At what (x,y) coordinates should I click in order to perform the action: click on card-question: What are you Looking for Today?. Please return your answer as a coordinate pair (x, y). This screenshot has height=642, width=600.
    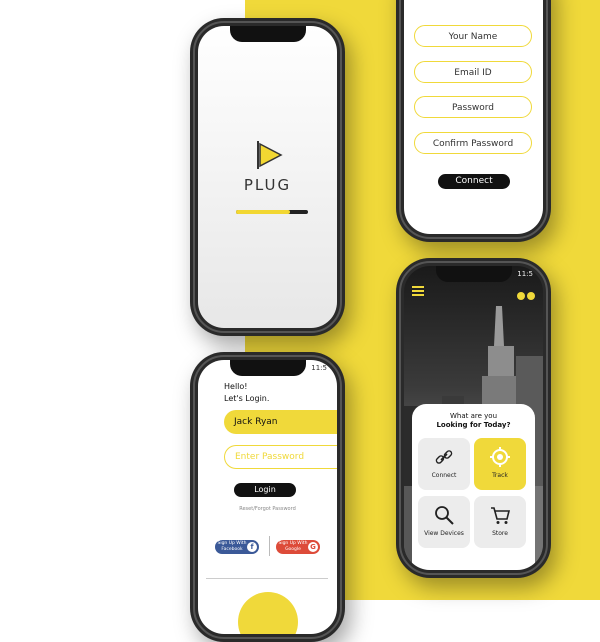
    Looking at the image, I should click on (473, 421).